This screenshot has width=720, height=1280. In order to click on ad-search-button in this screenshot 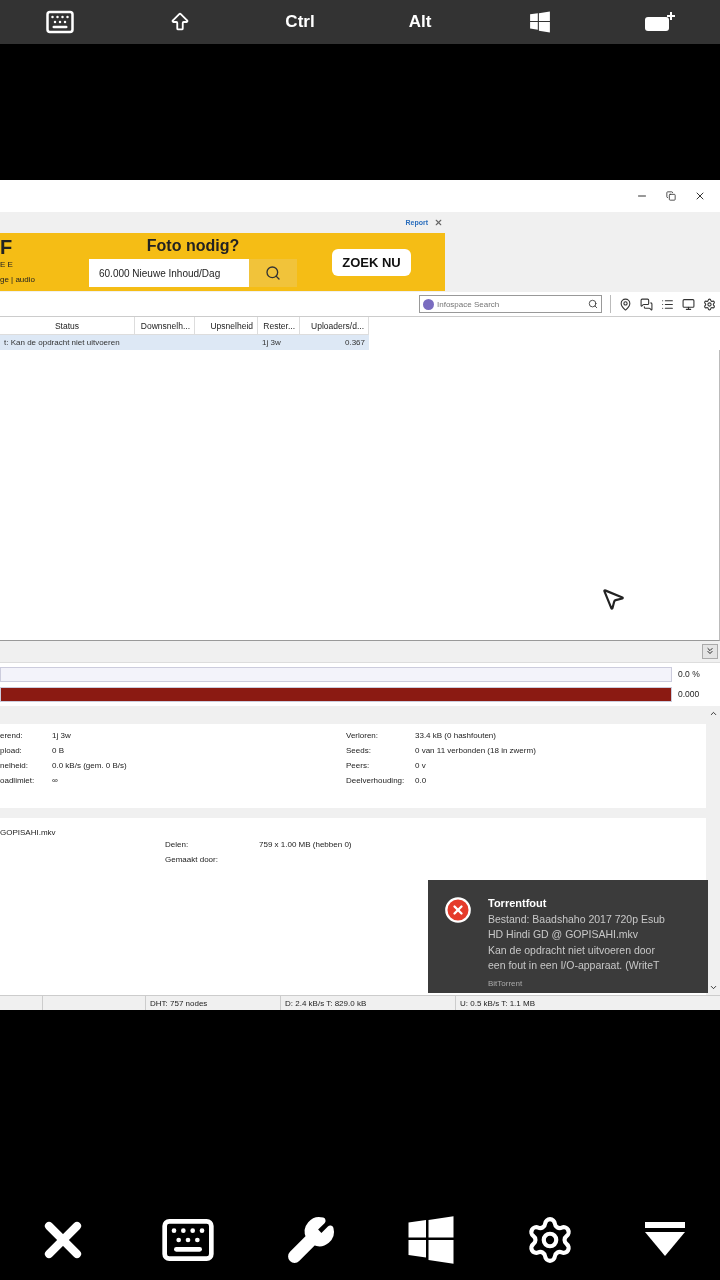, I will do `click(273, 273)`.